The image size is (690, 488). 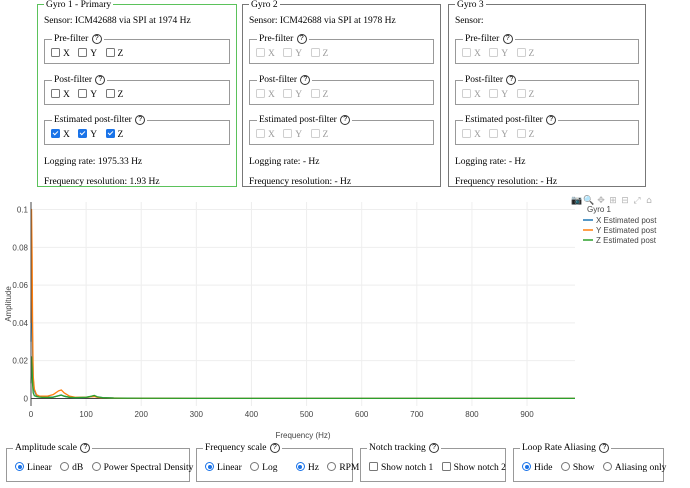 What do you see at coordinates (96, 466) in the screenshot?
I see `amplitude-psd-radio` at bounding box center [96, 466].